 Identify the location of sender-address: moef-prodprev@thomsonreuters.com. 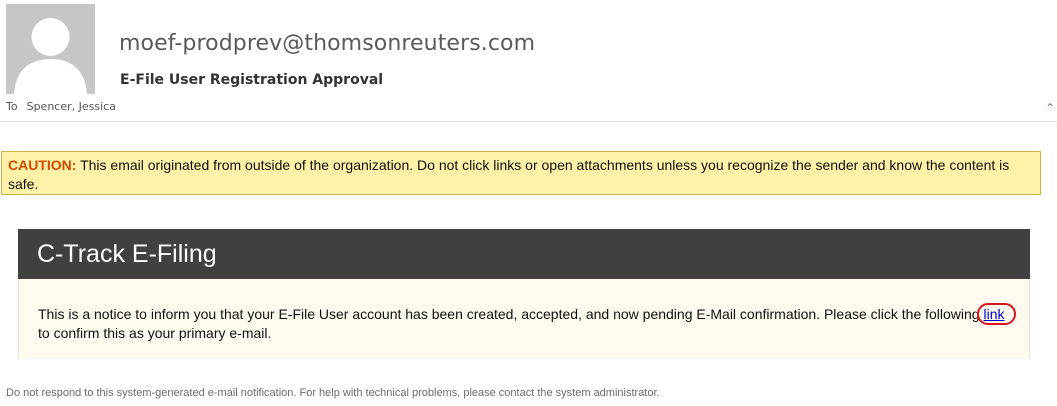
(327, 43).